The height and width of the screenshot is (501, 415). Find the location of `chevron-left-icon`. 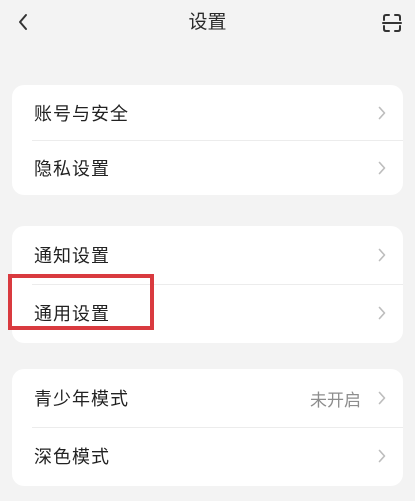

chevron-left-icon is located at coordinates (23, 22).